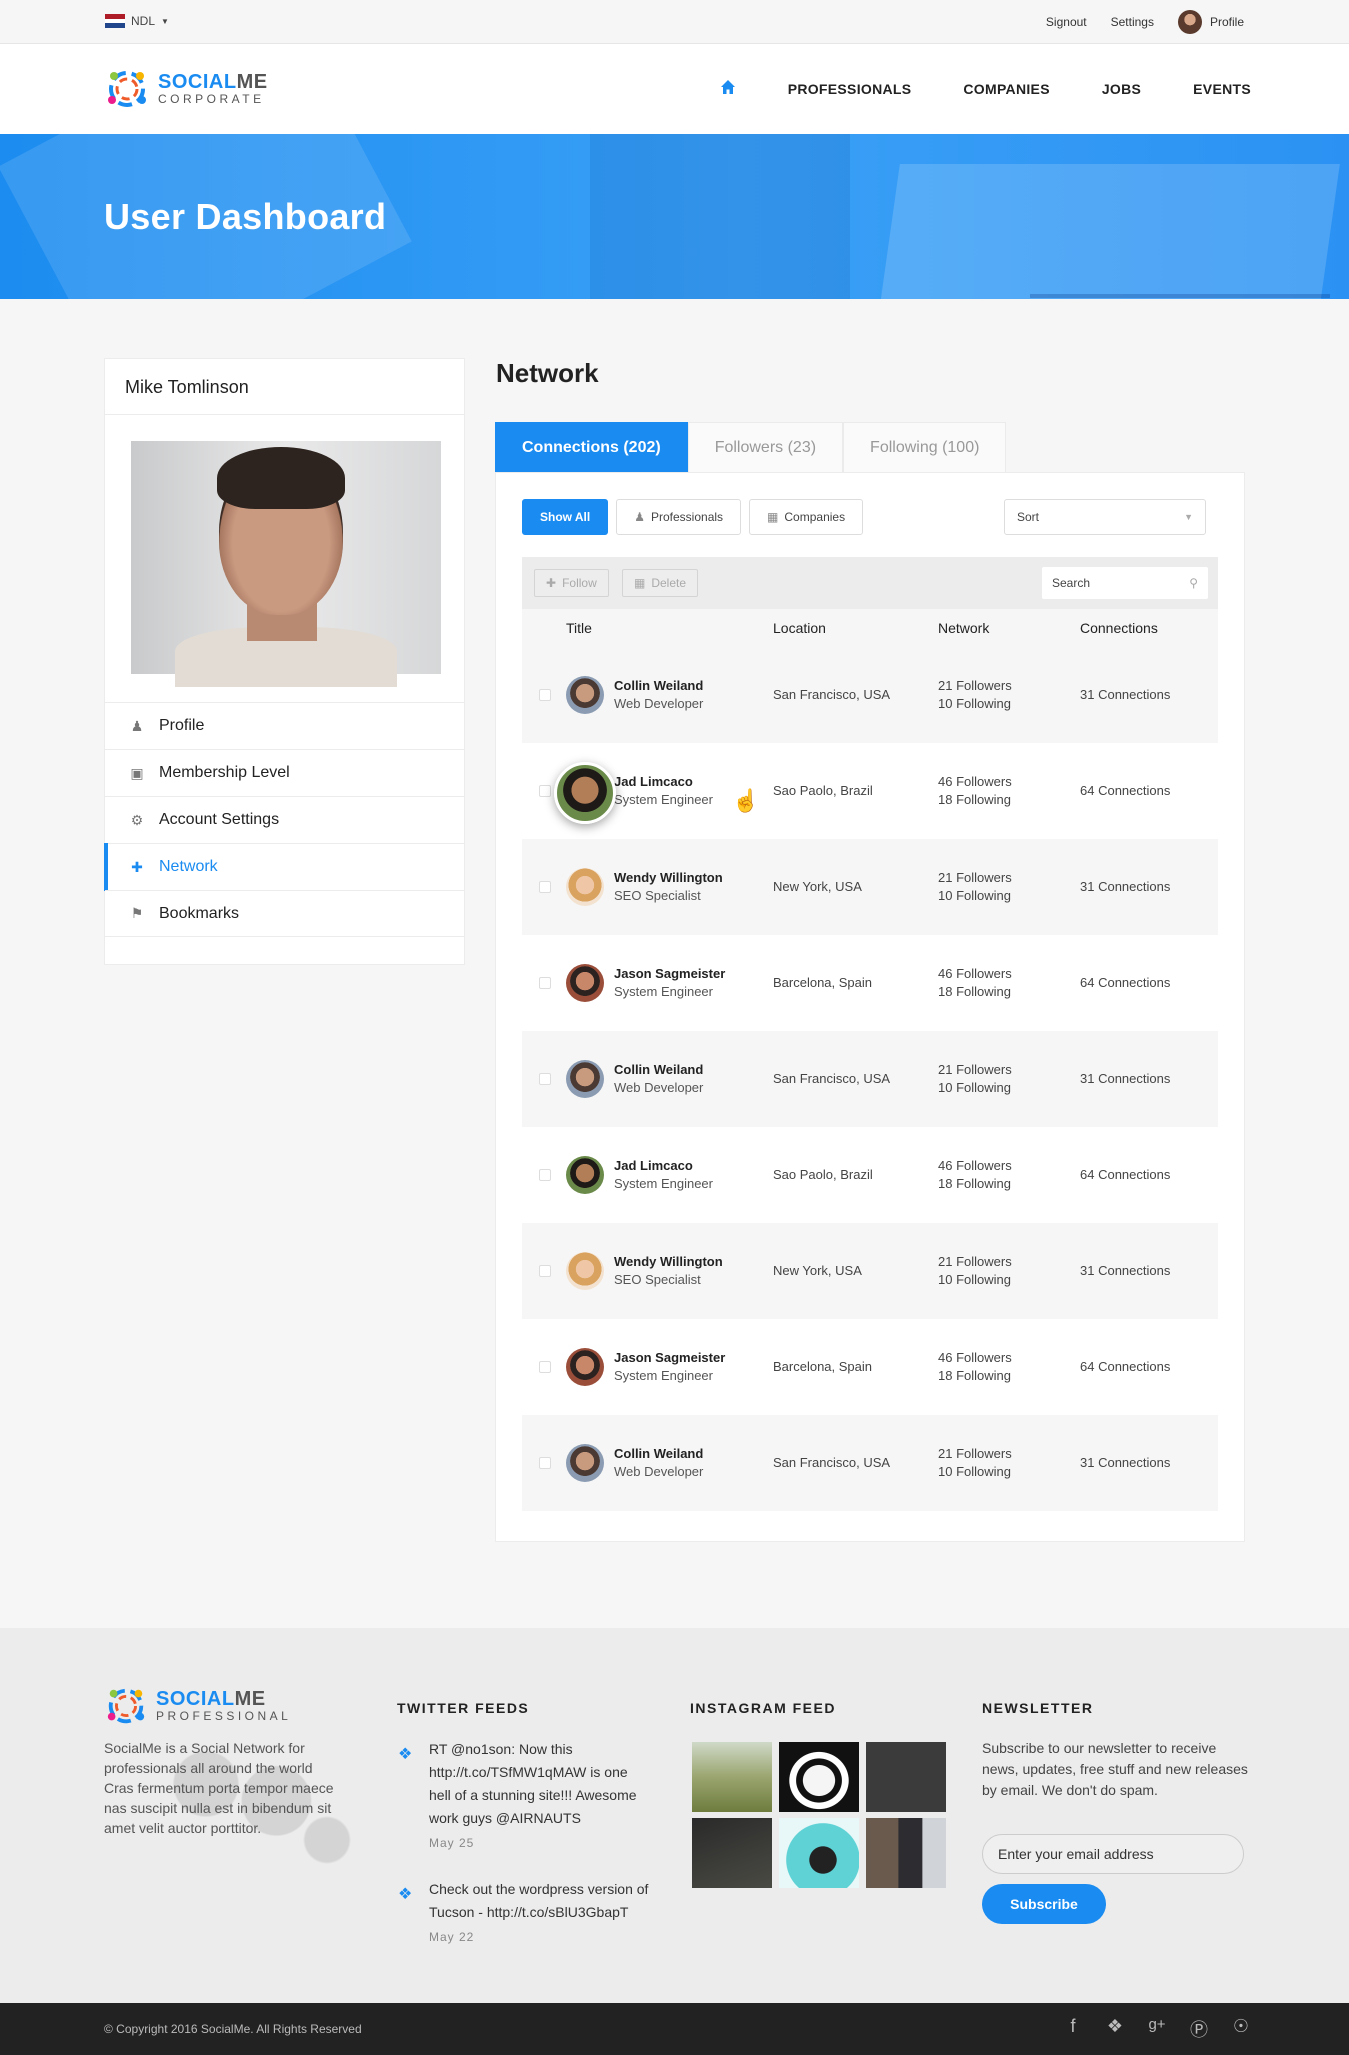  I want to click on filter-show-all: Show All, so click(565, 517).